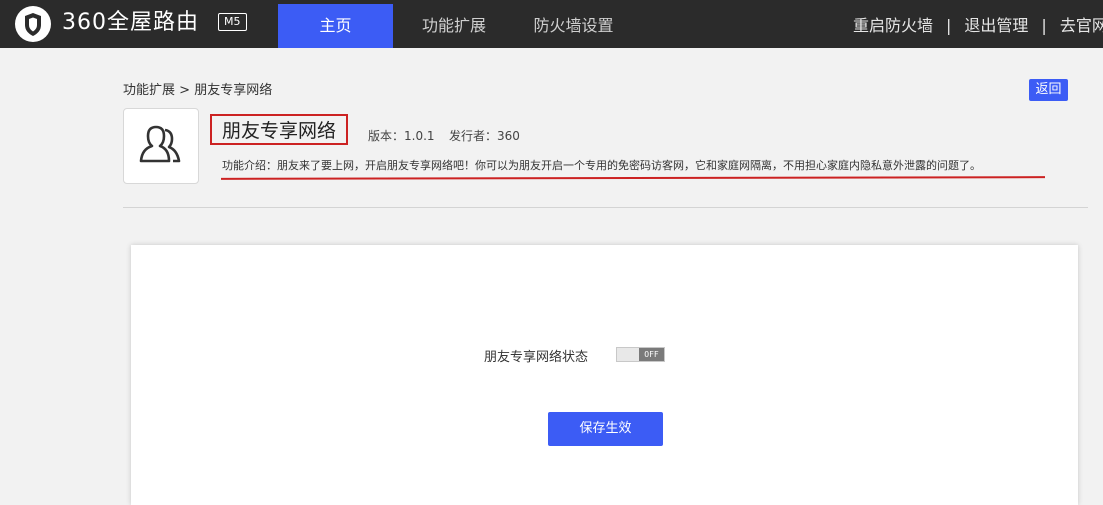 The image size is (1103, 505). I want to click on breadcrumb: 功能扩展 > 朋友专享网络, so click(197, 88).